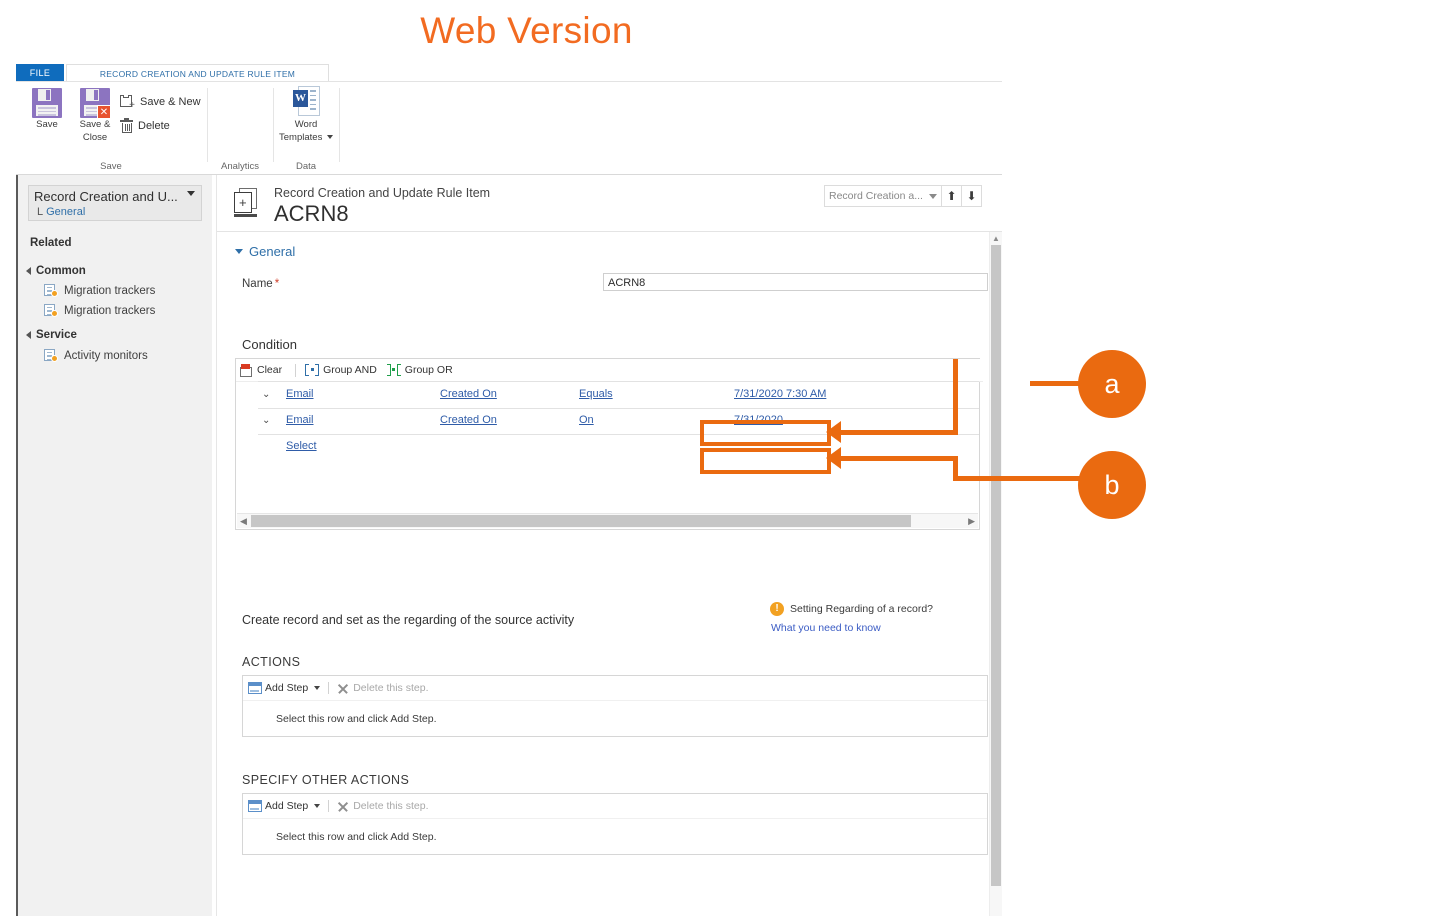 This screenshot has height=916, width=1443. Describe the element at coordinates (240, 128) in the screenshot. I see `ribbon-group-analytics: Analytics` at that location.